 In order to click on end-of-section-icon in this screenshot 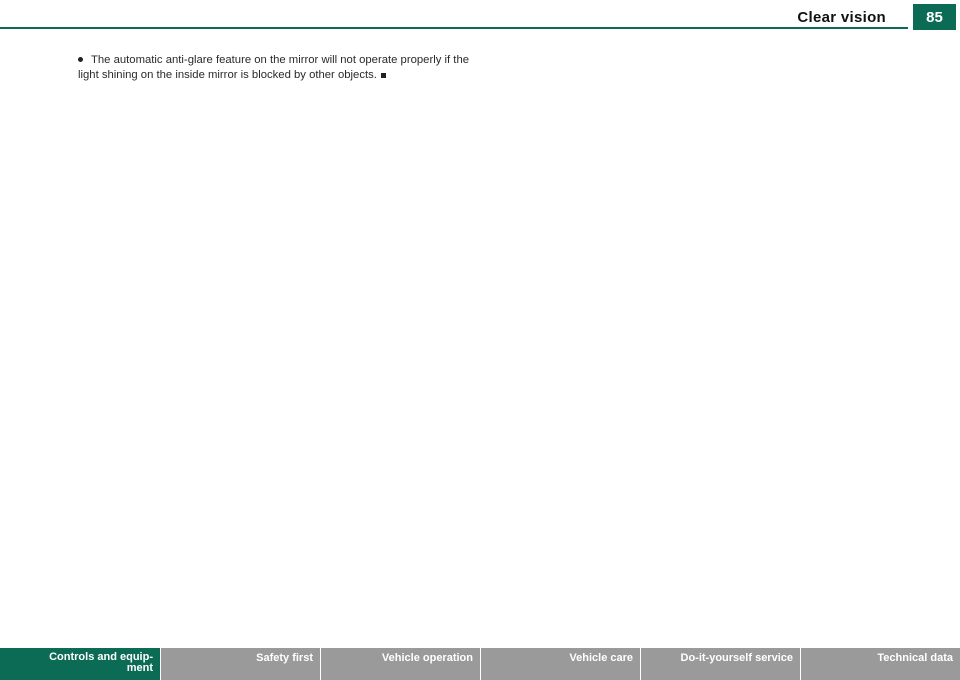, I will do `click(383, 75)`.